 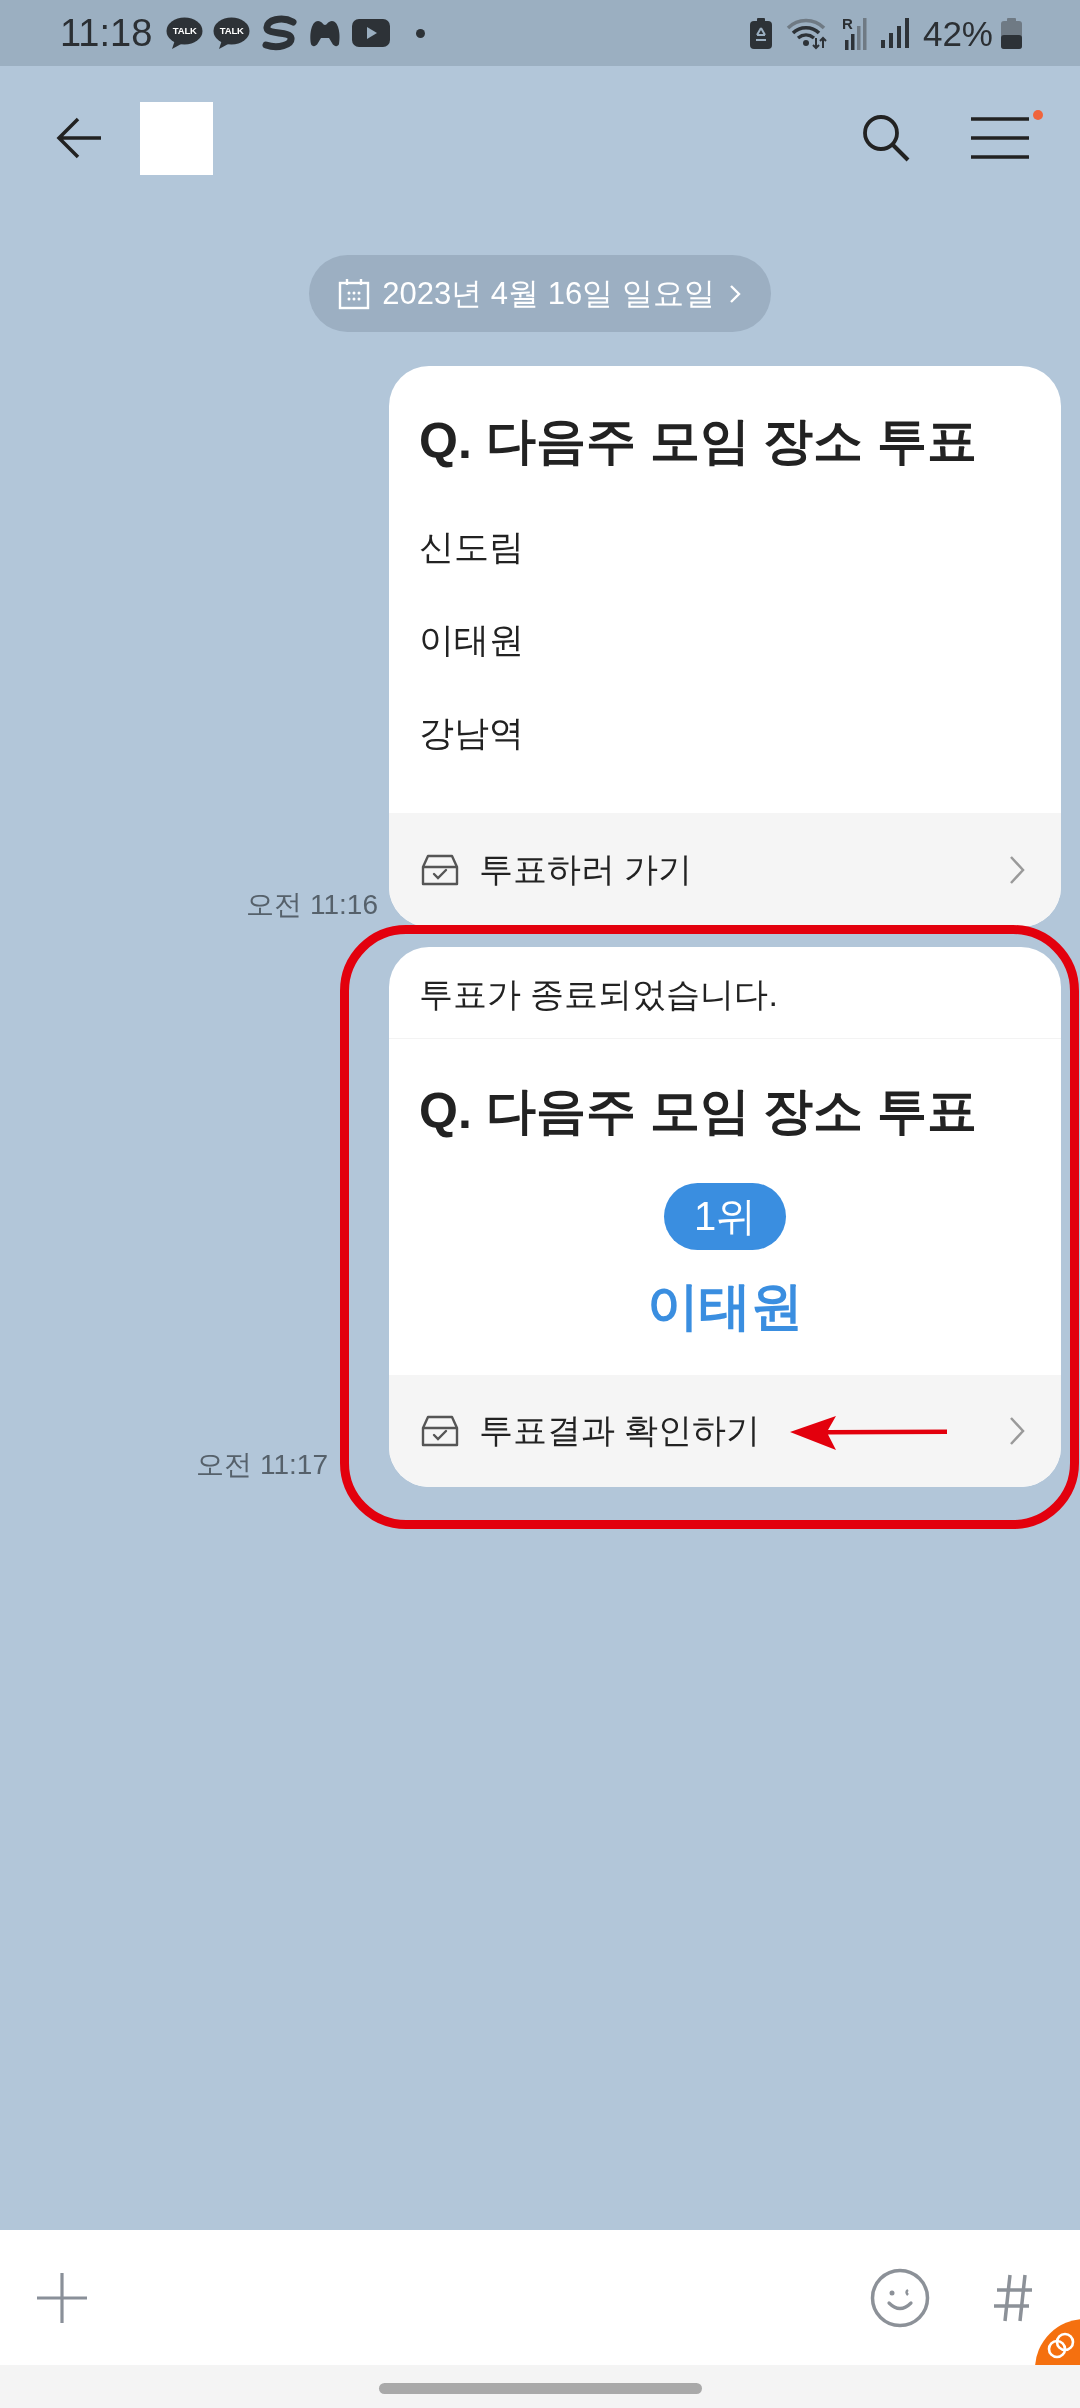 I want to click on roaming-indicator: R, so click(x=847, y=23).